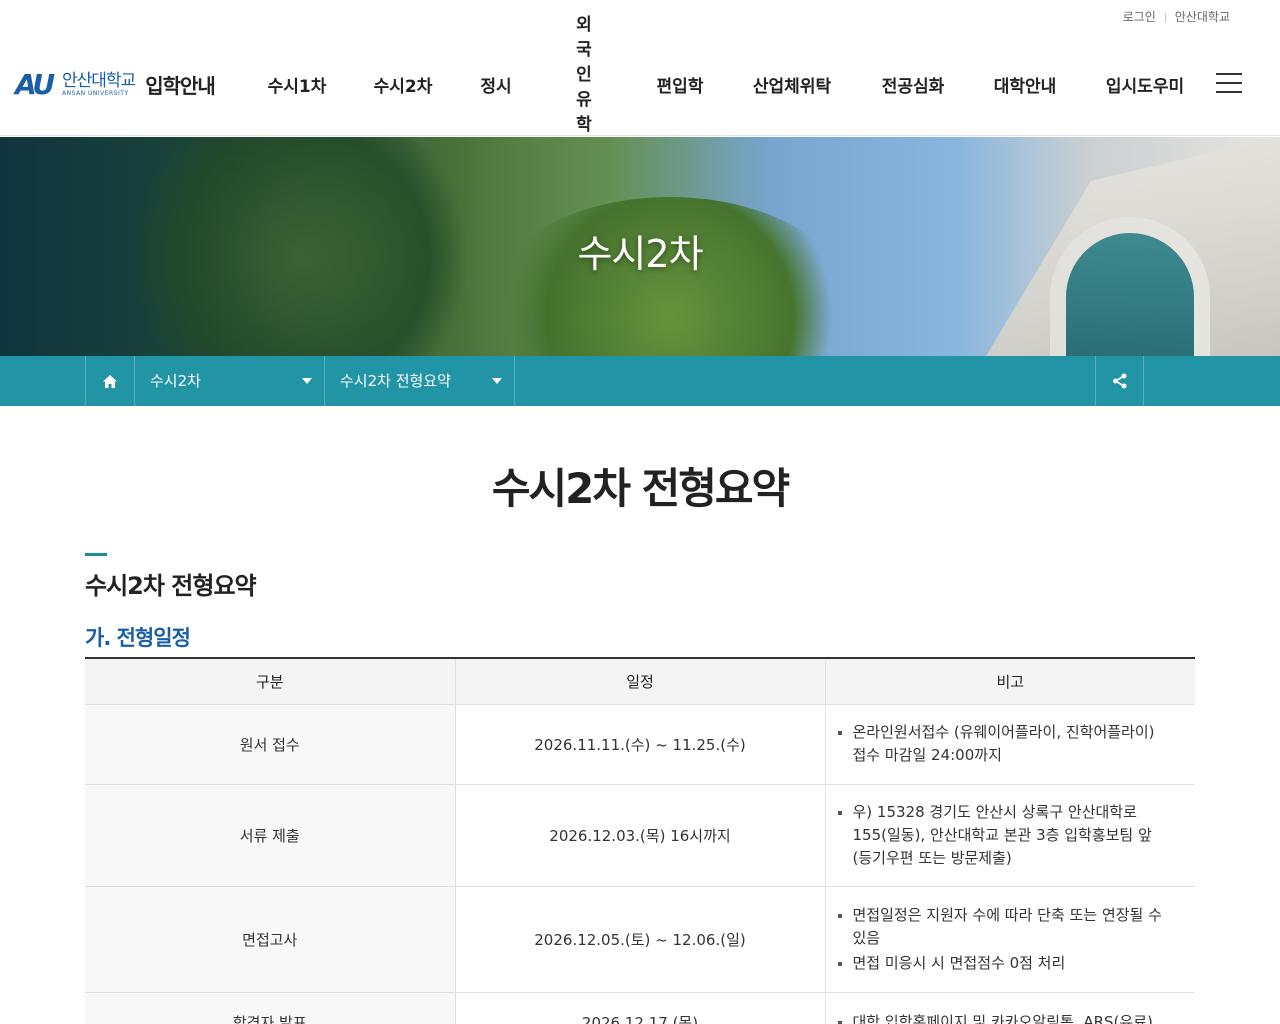 This screenshot has width=1280, height=1024. I want to click on location-bar: 수시2차 수시2차 전형요약, so click(640, 381).